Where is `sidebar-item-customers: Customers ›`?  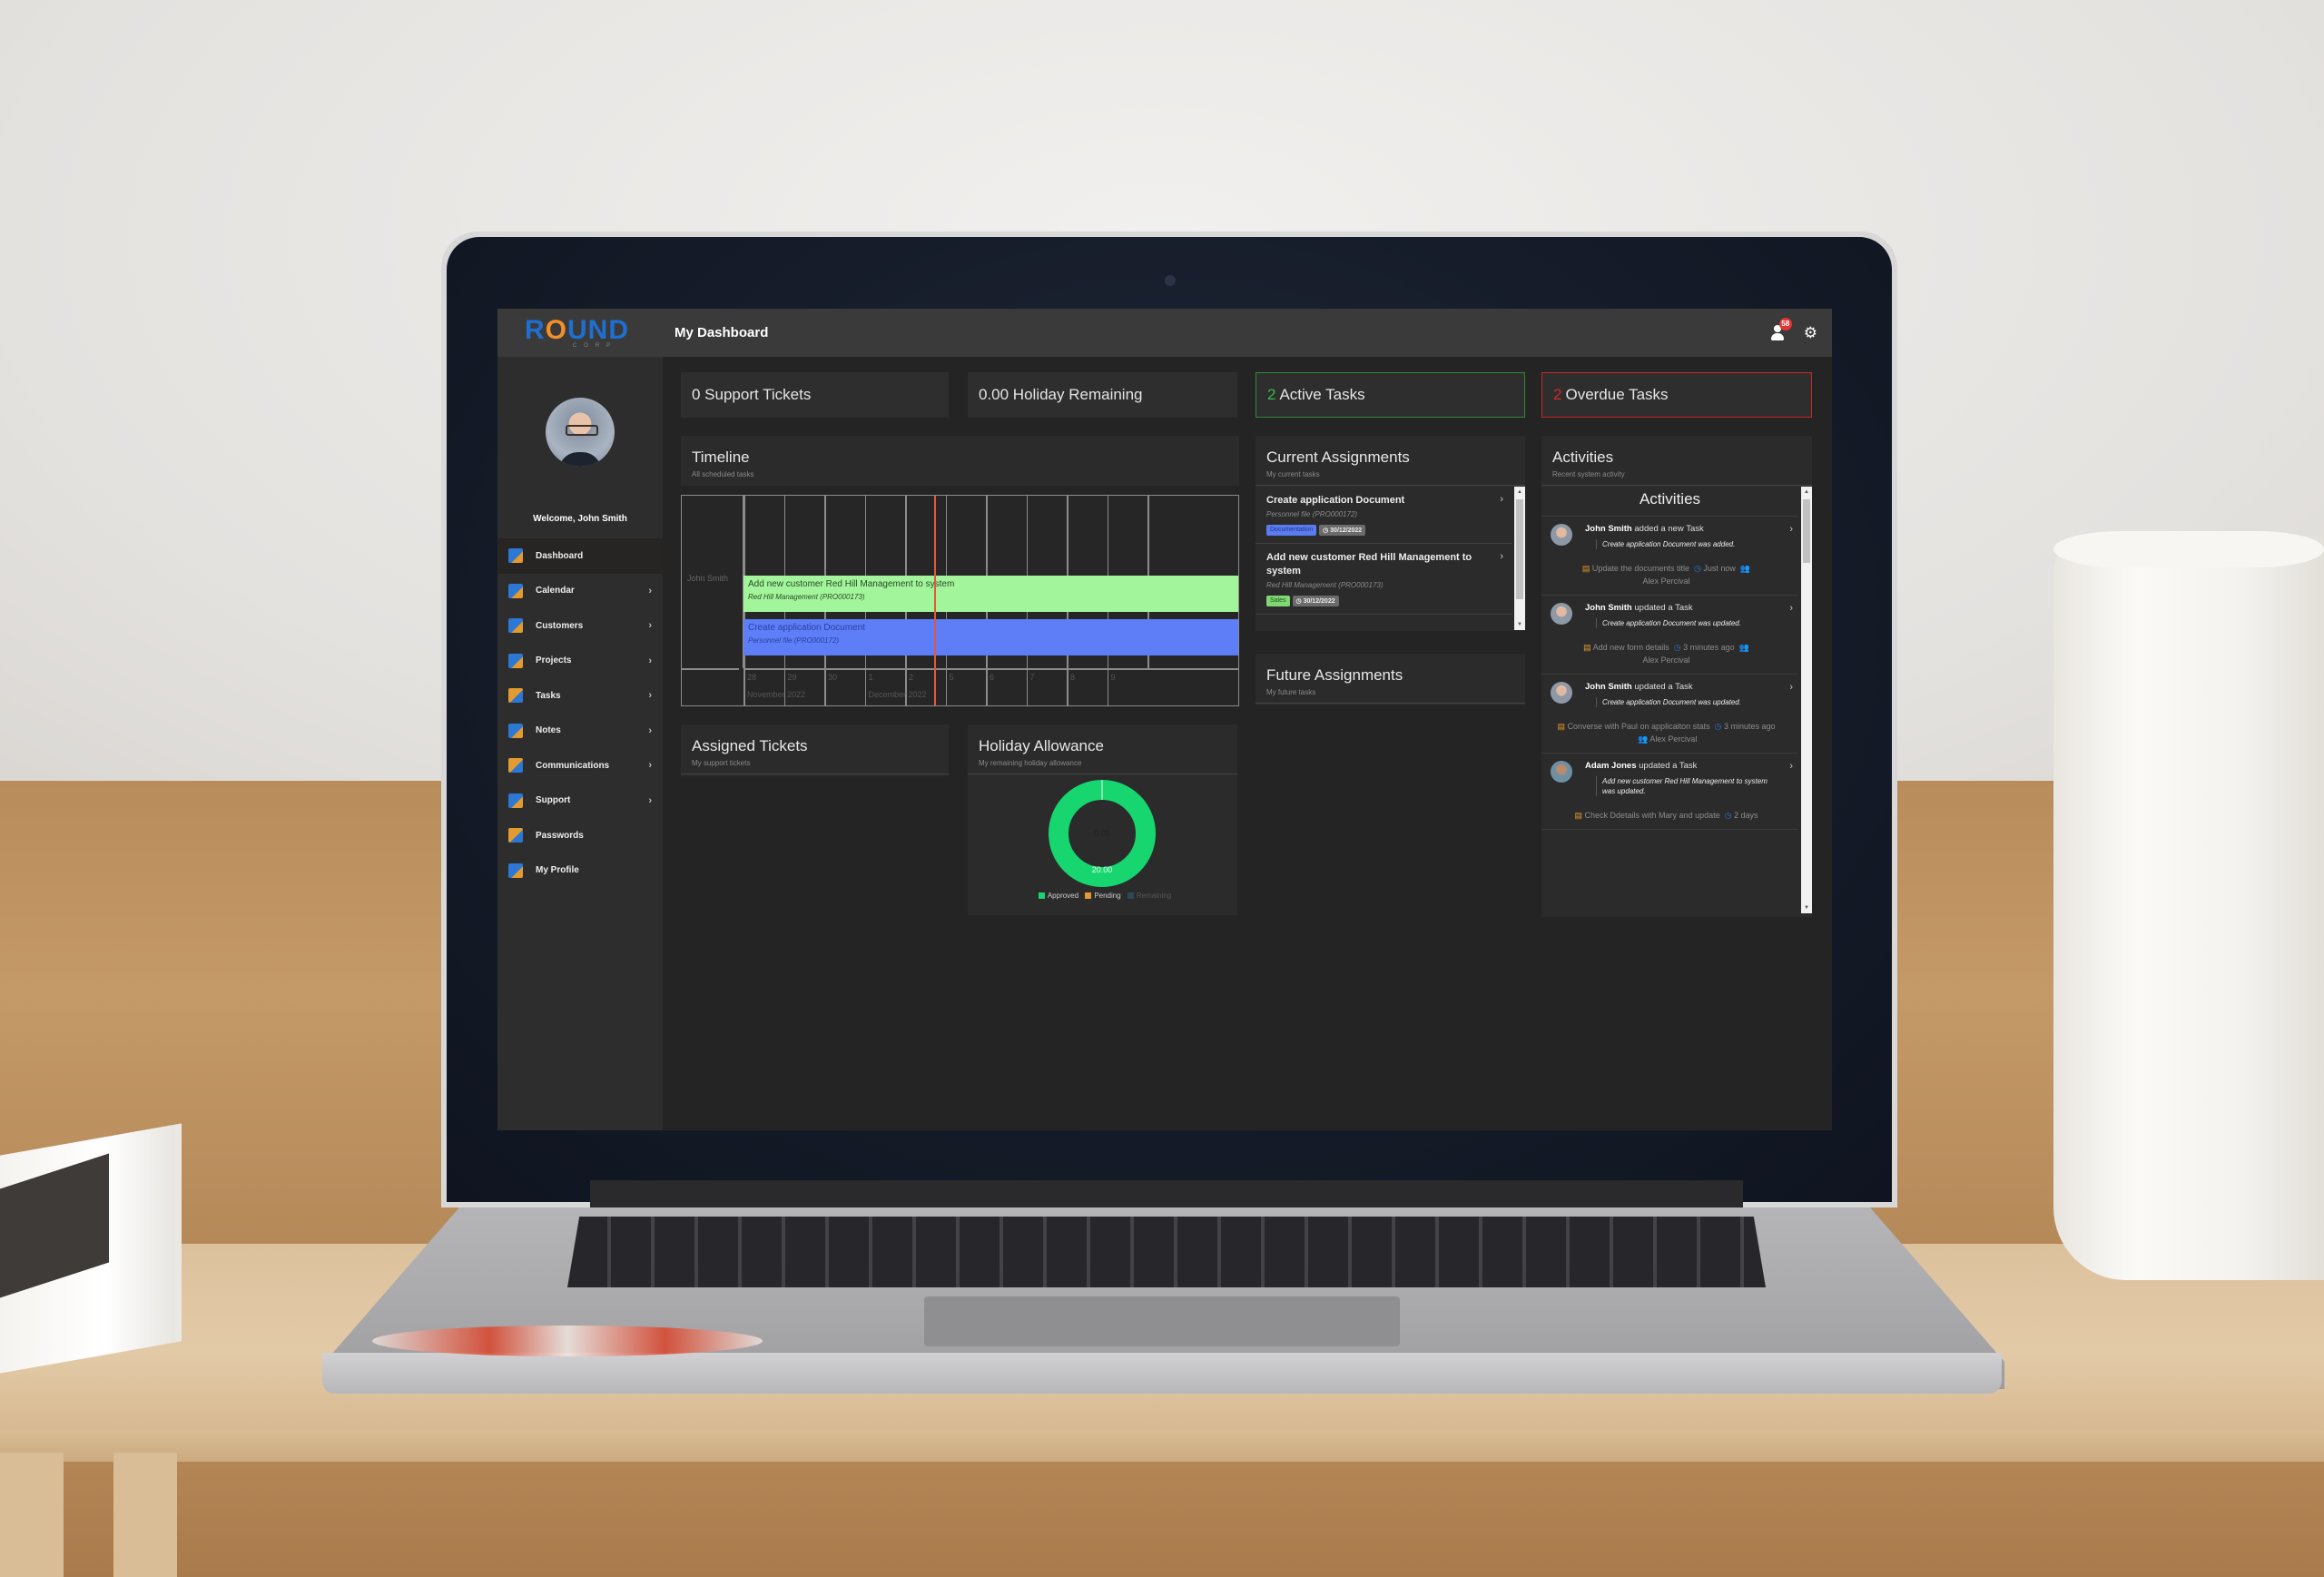
sidebar-item-customers: Customers › is located at coordinates (580, 626).